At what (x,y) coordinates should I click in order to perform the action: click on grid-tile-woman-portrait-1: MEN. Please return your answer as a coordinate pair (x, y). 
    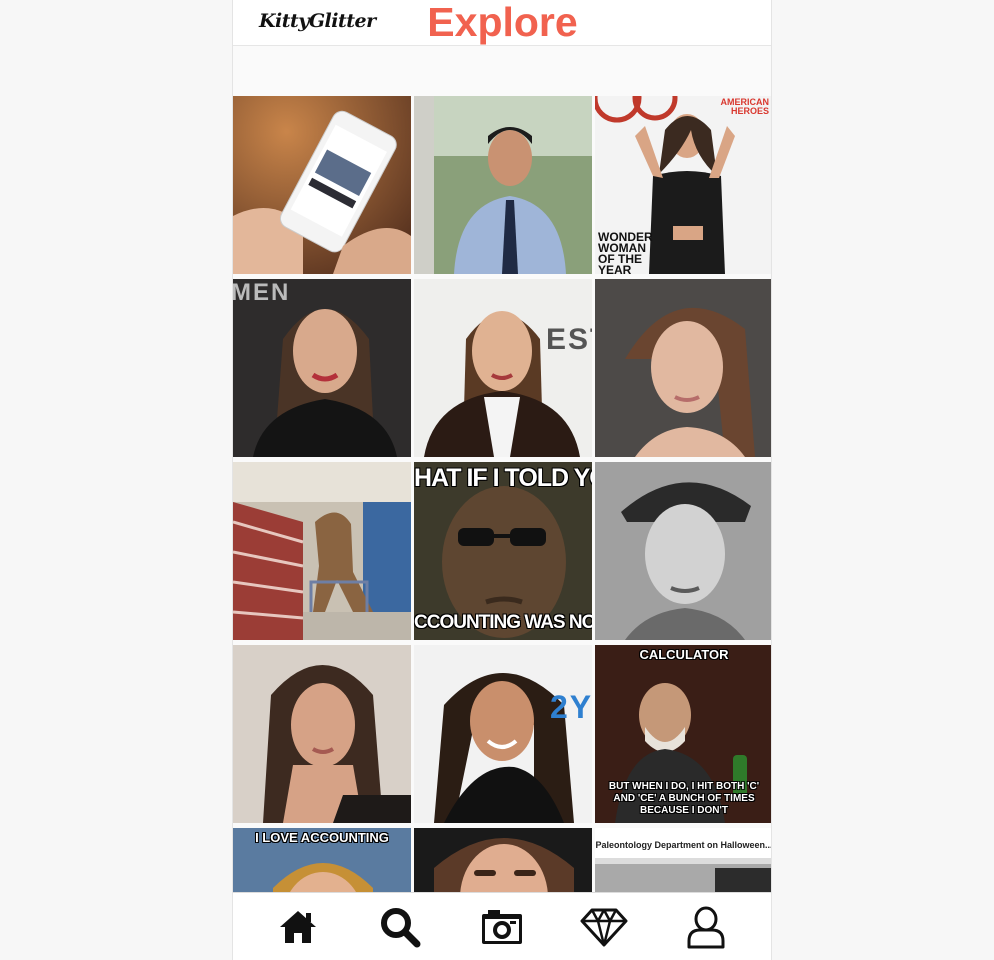
    Looking at the image, I should click on (322, 368).